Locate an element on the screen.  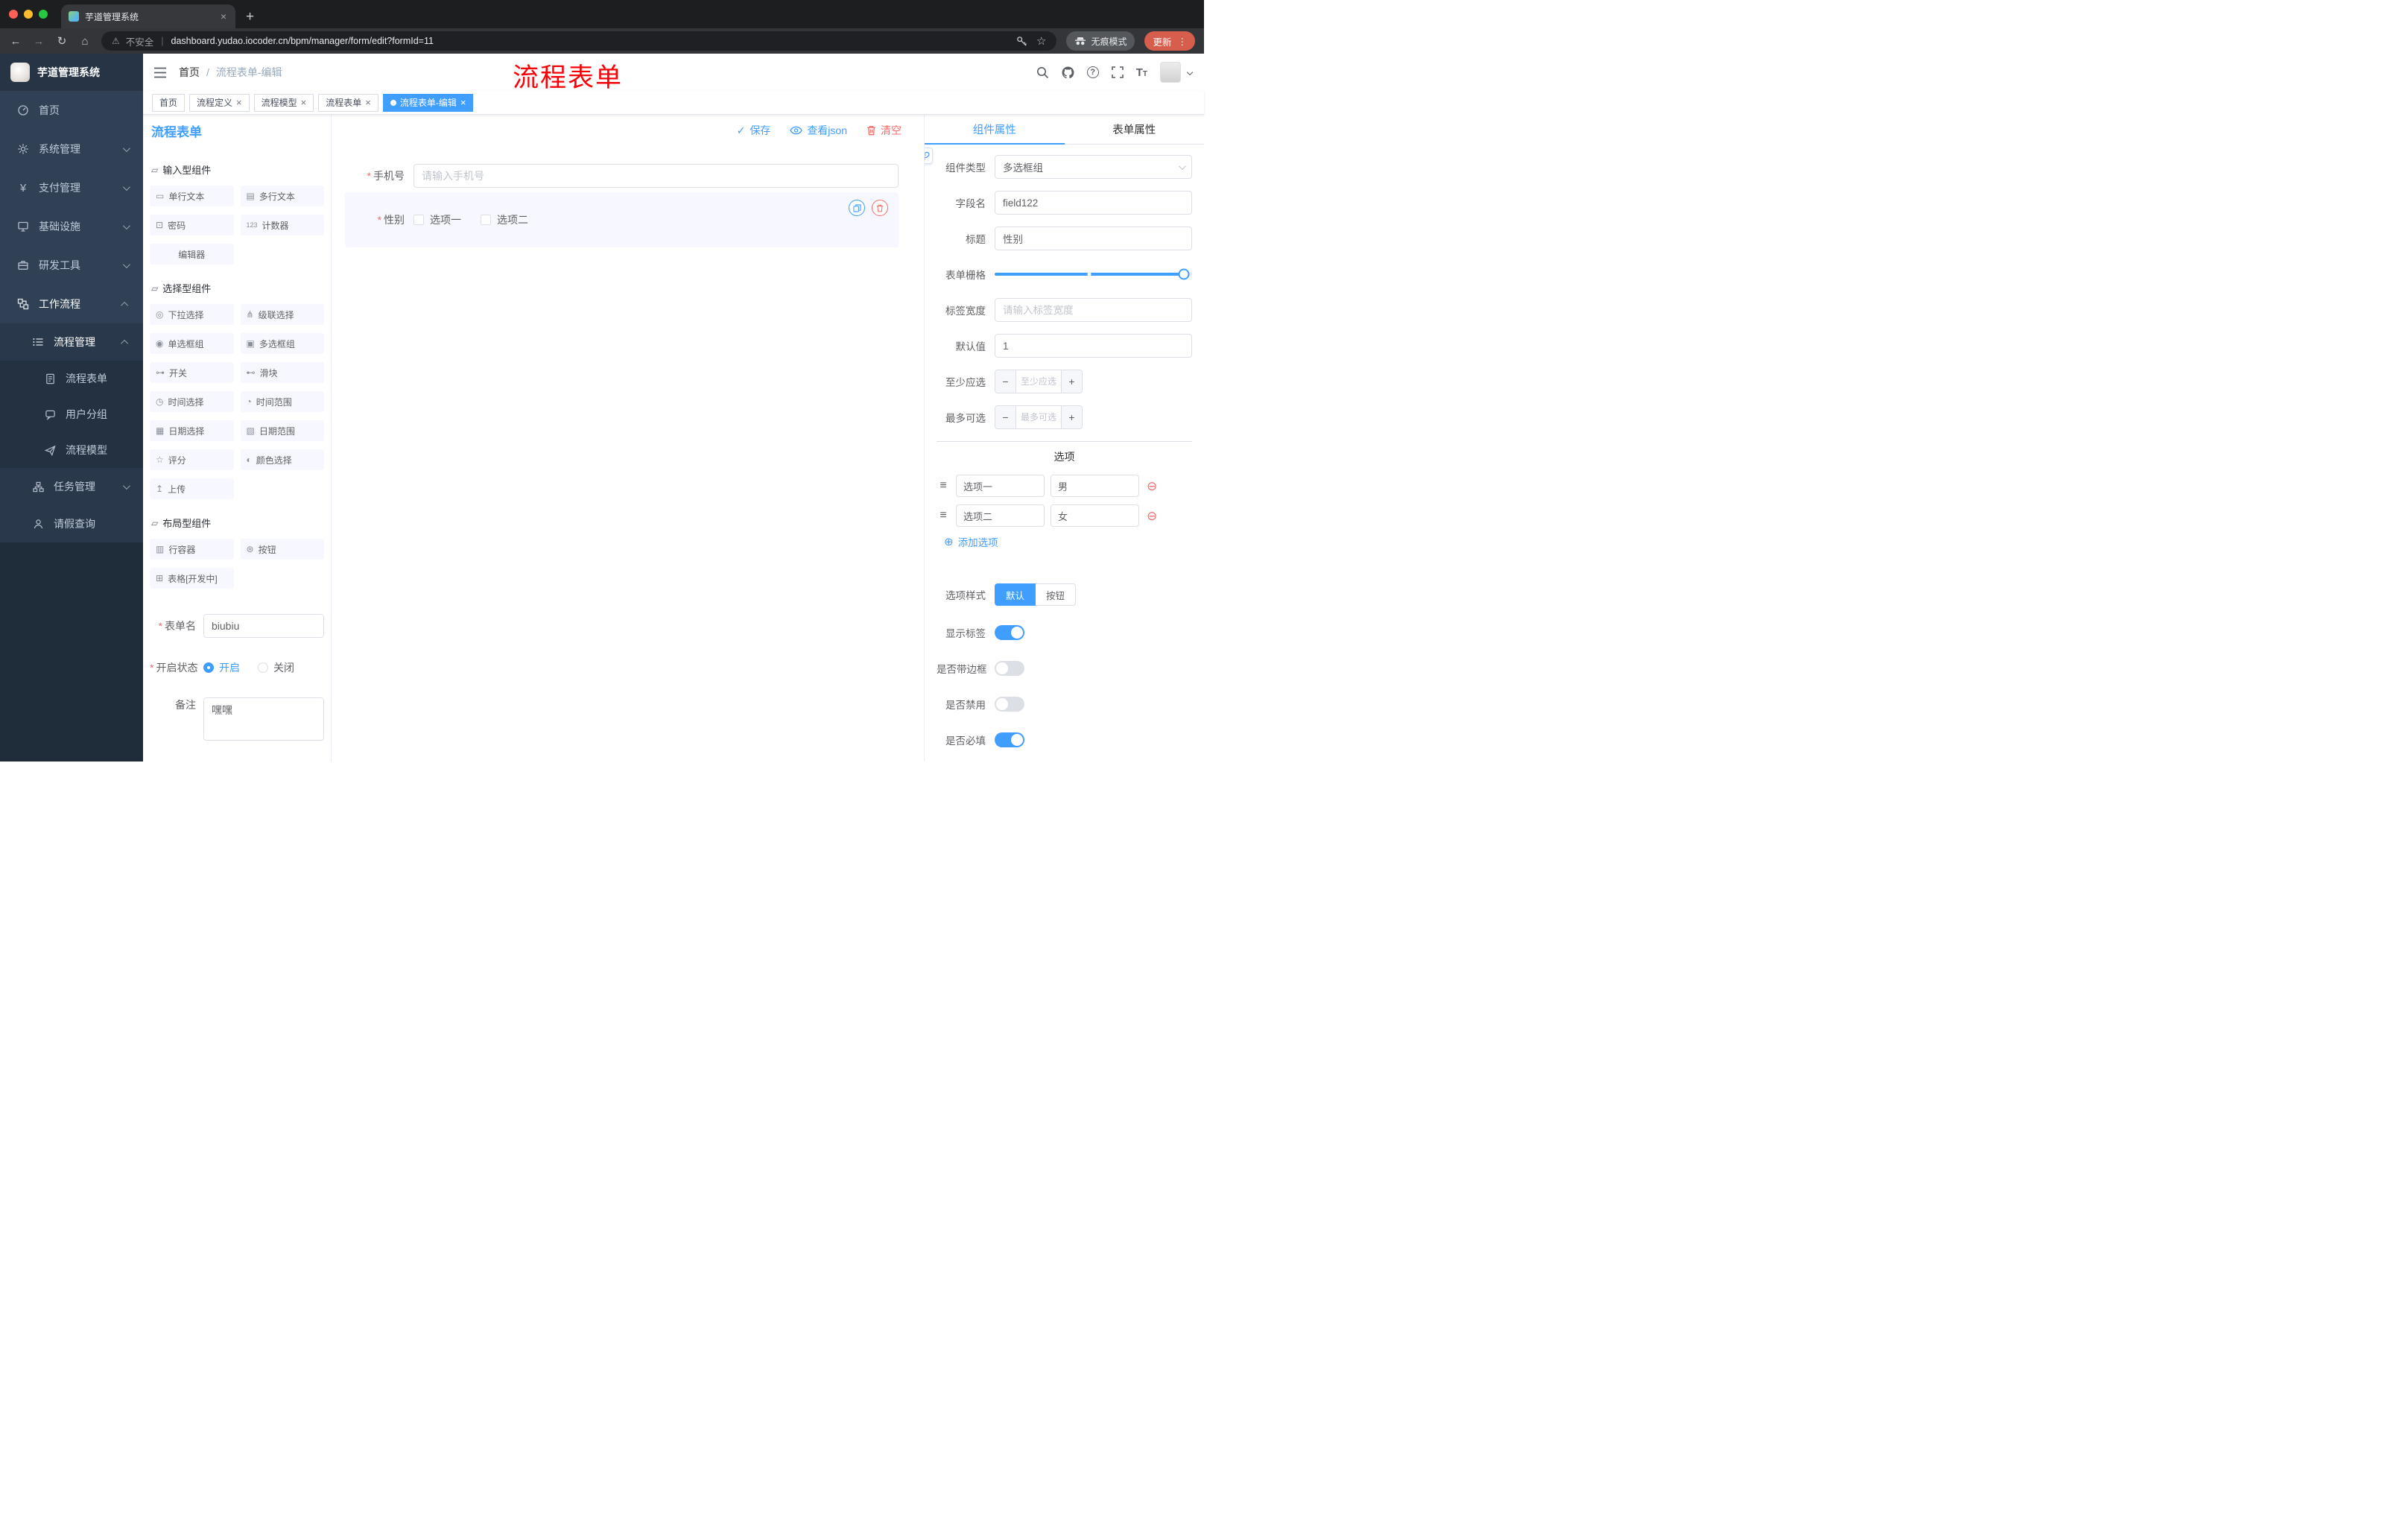
component-textarea: ▤ 多行文本 is located at coordinates (282, 196).